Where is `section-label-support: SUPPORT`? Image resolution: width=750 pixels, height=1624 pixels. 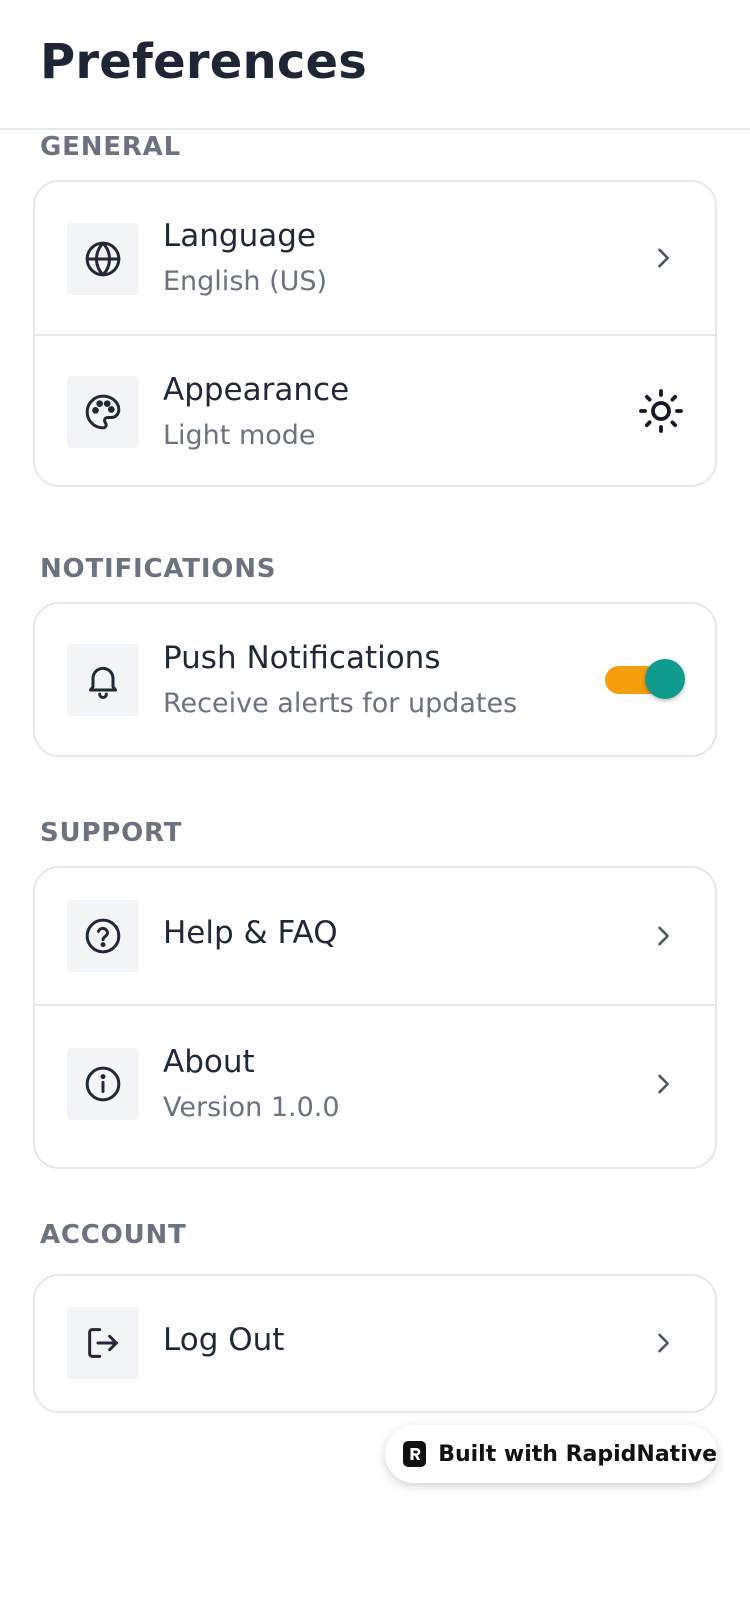 section-label-support: SUPPORT is located at coordinates (111, 833).